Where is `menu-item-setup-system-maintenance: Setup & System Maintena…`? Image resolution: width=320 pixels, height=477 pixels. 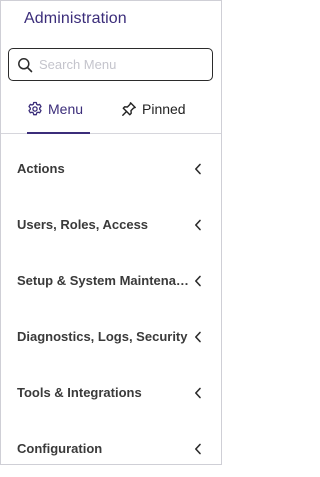
menu-item-setup-system-maintenance: Setup & System Maintena… is located at coordinates (111, 281).